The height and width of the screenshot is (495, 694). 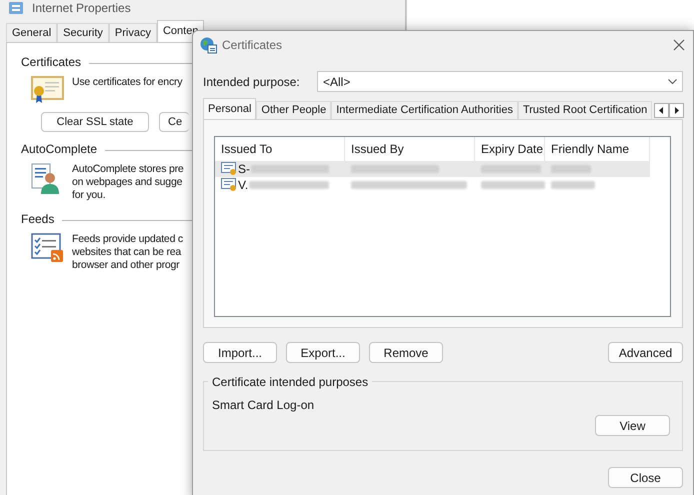 What do you see at coordinates (432, 169) in the screenshot?
I see `table-row: S-` at bounding box center [432, 169].